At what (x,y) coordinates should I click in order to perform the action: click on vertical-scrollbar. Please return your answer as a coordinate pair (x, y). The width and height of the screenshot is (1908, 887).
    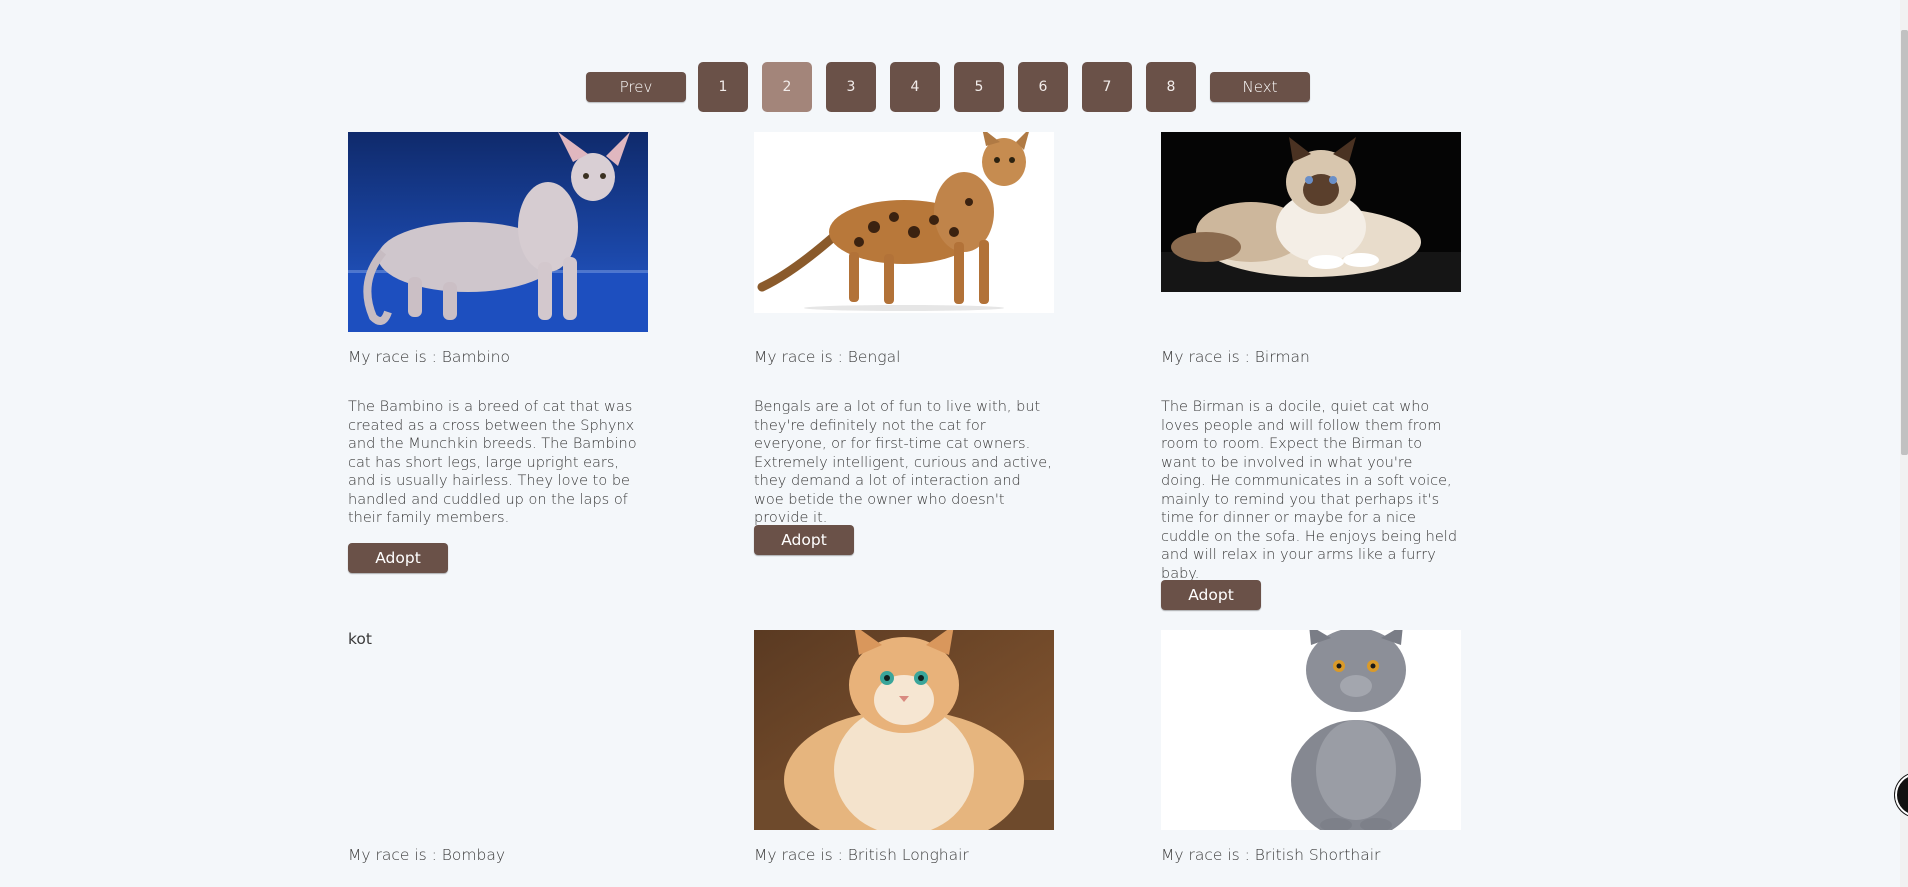
    Looking at the image, I should click on (1904, 443).